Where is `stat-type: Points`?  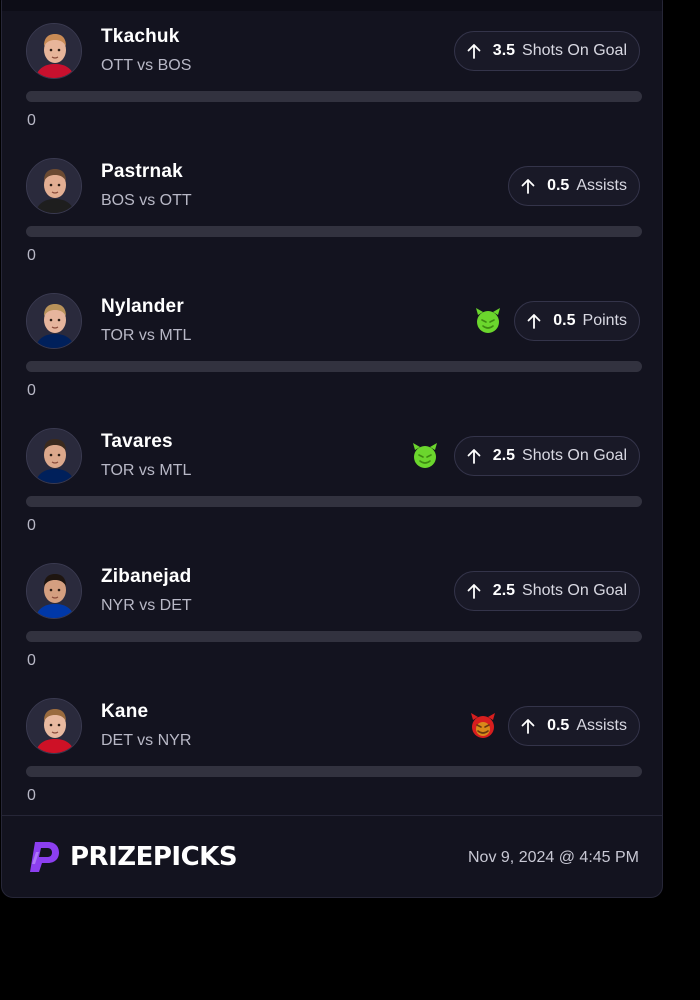
stat-type: Points is located at coordinates (604, 320).